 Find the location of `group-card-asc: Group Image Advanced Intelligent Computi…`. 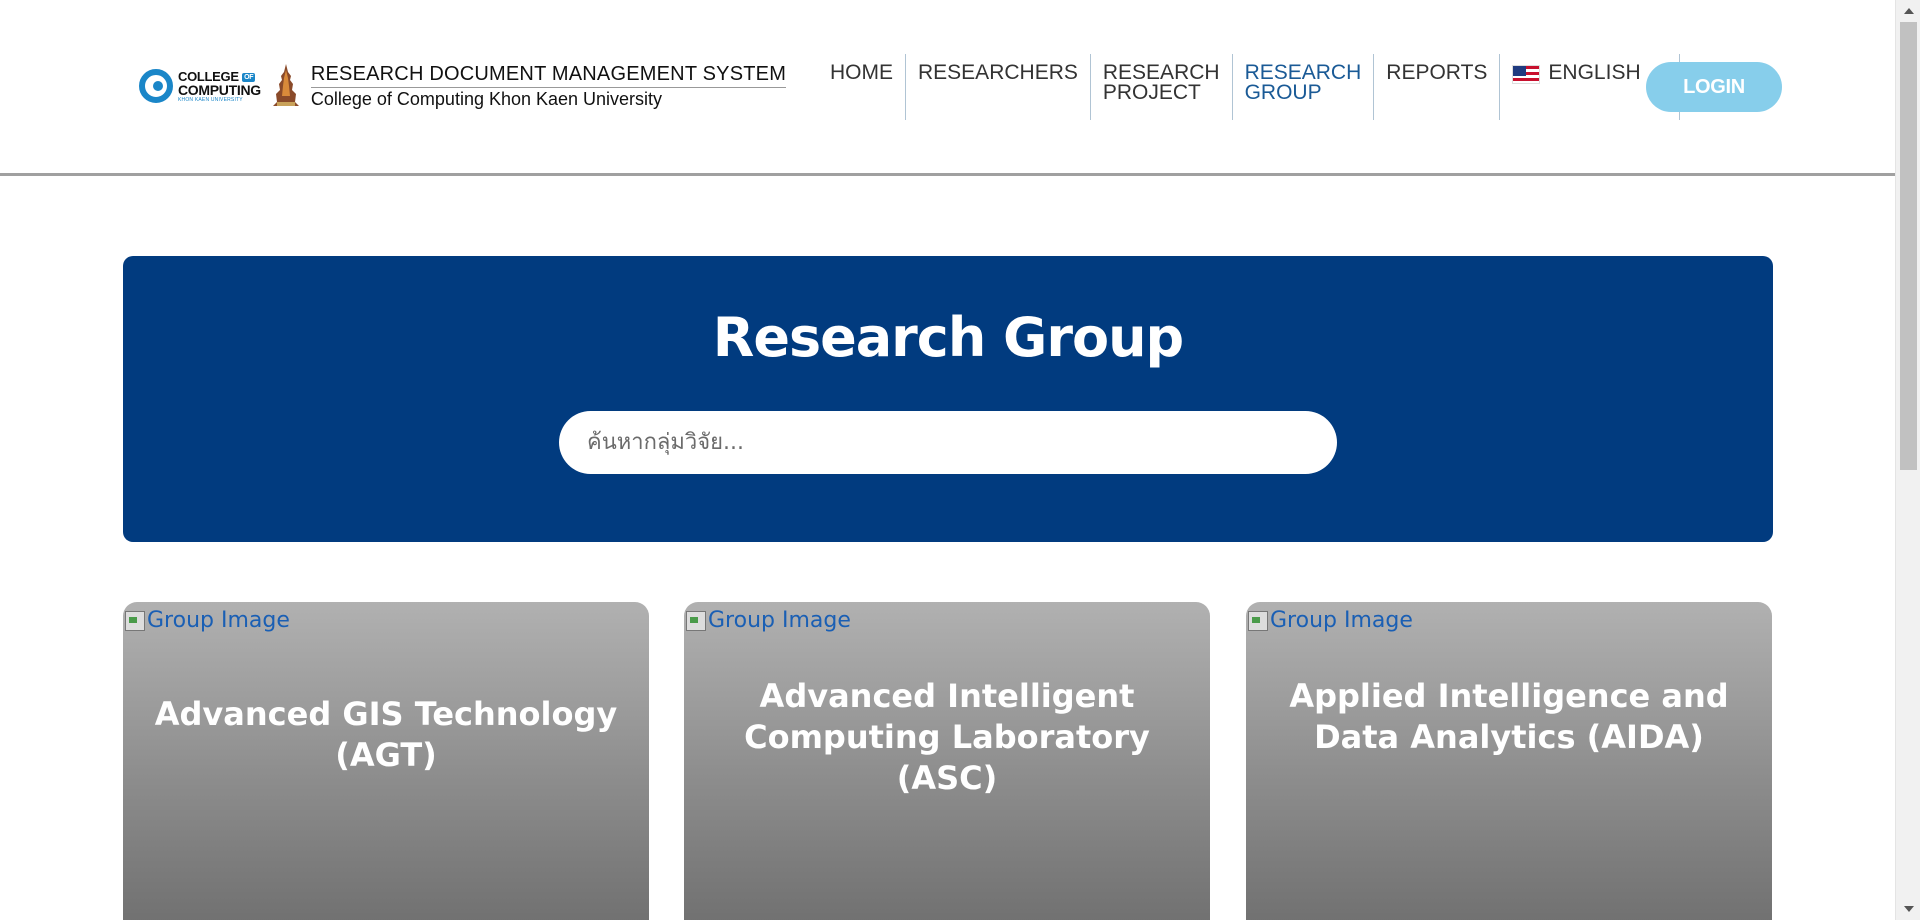

group-card-asc: Group Image Advanced Intelligent Computi… is located at coordinates (947, 761).